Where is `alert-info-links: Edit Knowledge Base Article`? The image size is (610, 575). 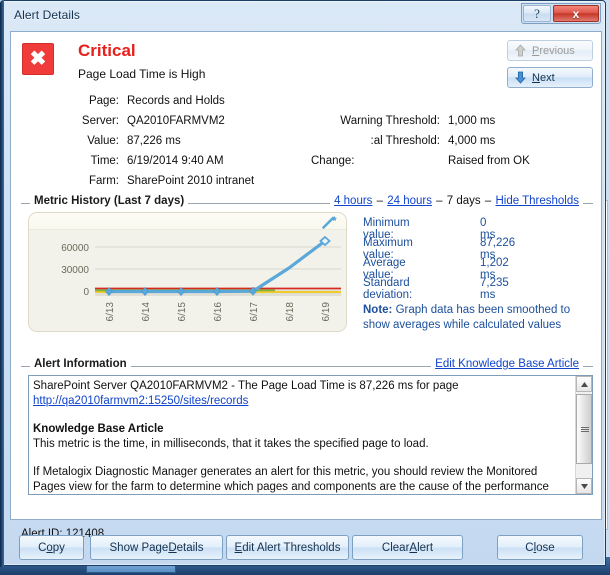 alert-info-links: Edit Knowledge Base Article is located at coordinates (507, 364).